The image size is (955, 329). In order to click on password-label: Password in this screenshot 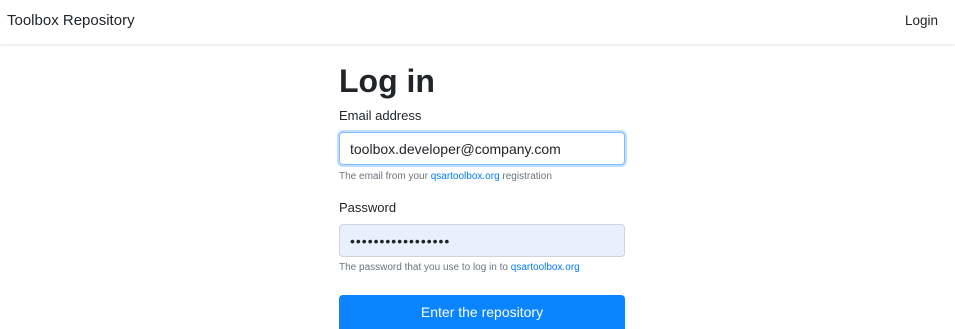, I will do `click(368, 207)`.